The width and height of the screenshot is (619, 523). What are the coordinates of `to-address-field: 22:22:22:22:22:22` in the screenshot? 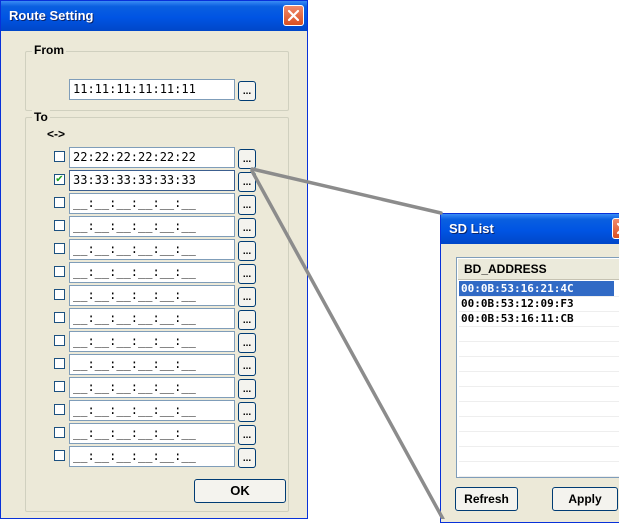 It's located at (152, 157).